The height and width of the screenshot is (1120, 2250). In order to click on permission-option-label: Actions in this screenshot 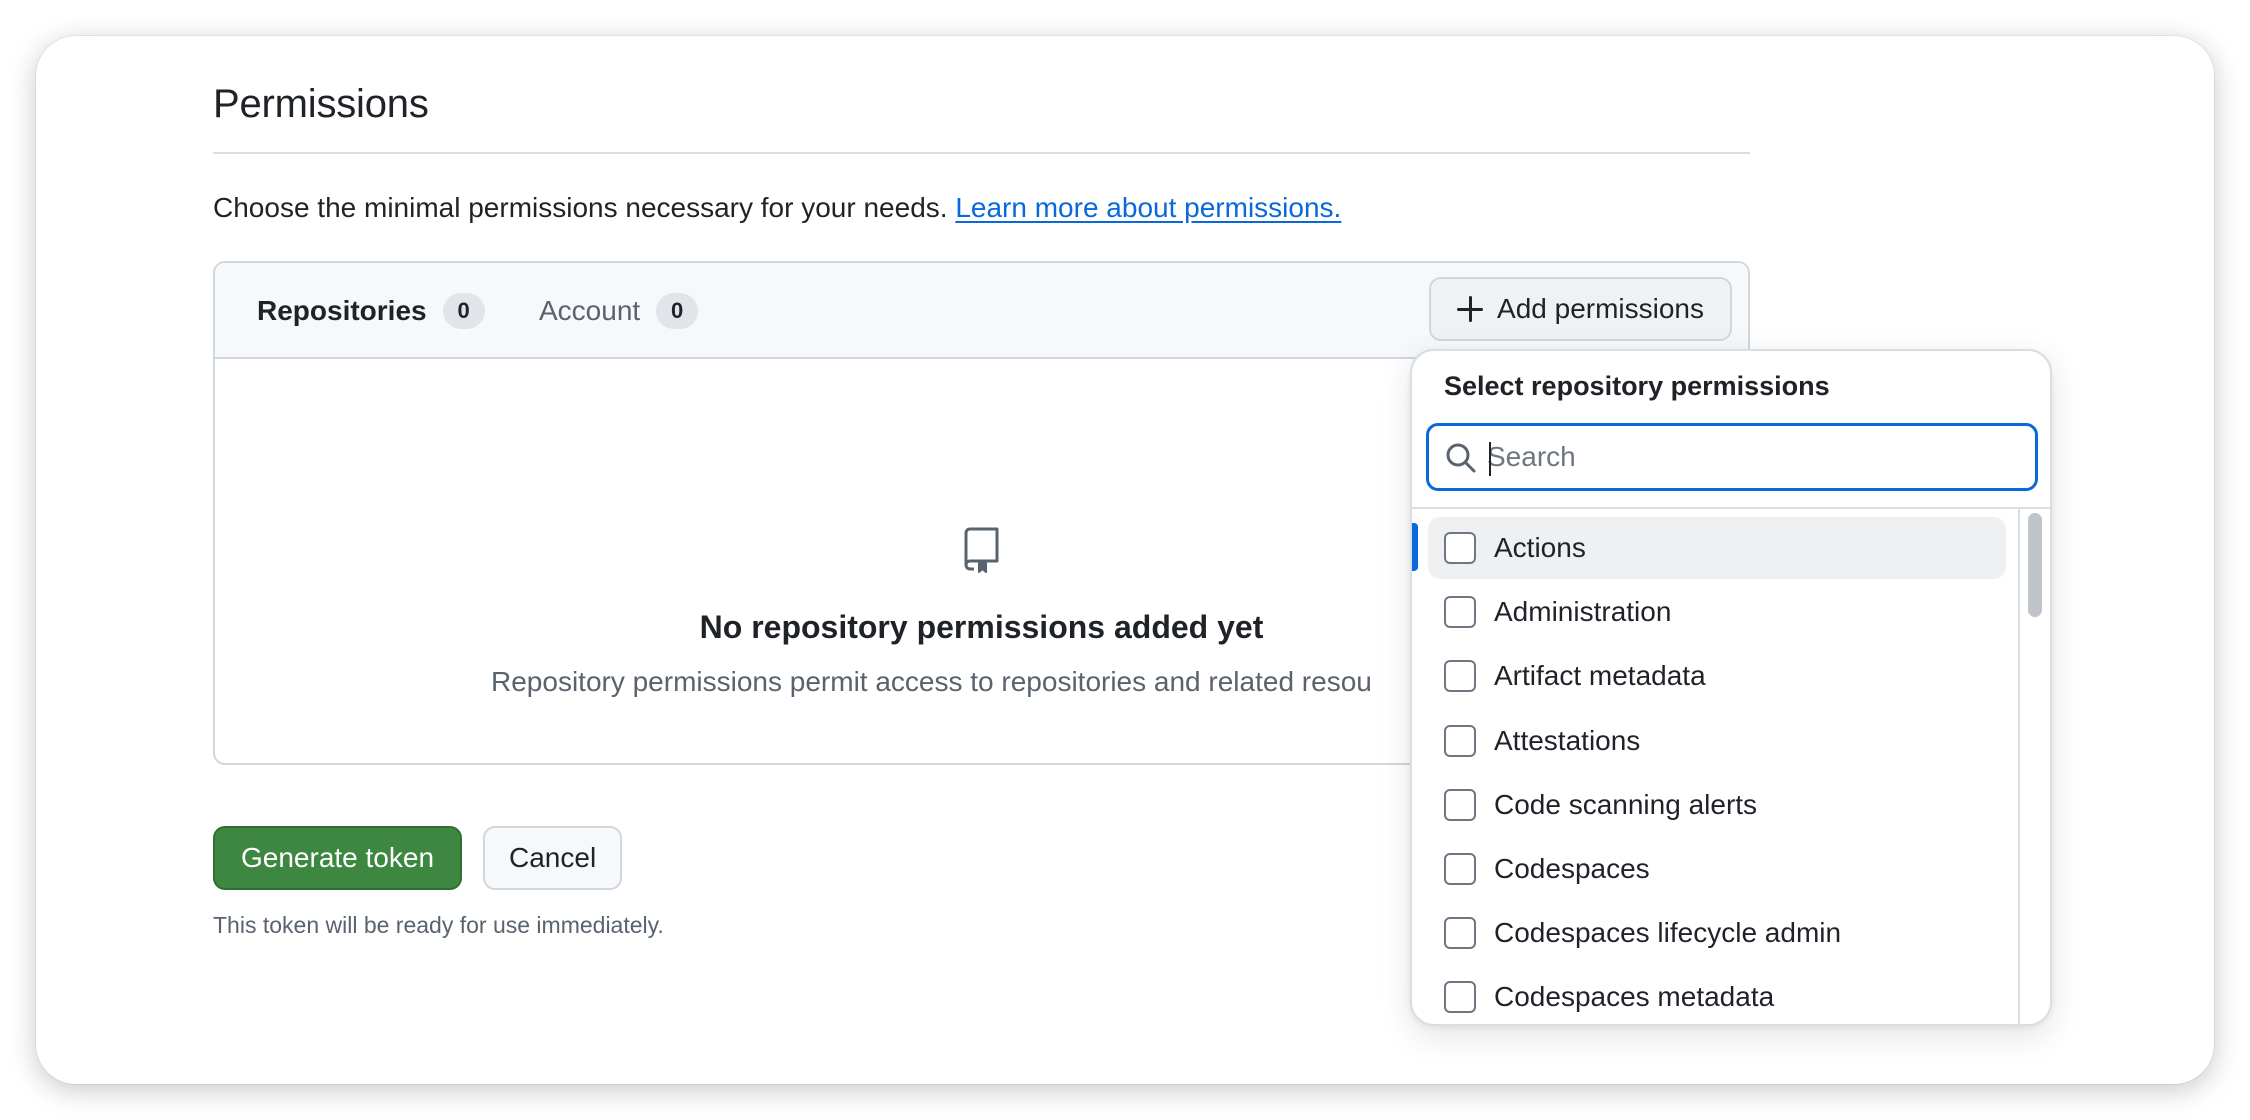, I will do `click(1540, 547)`.